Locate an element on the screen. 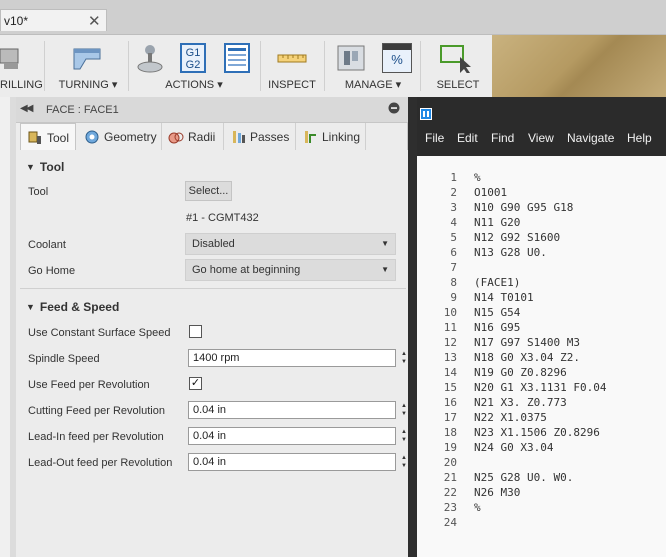  code-line: N24 G0 X3.04 is located at coordinates (513, 447).